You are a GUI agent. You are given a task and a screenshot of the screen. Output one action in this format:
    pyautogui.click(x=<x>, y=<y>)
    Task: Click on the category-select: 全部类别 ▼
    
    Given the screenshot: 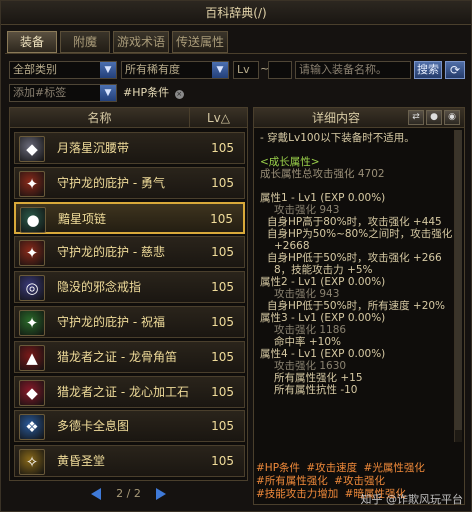 What is the action you would take?
    pyautogui.click(x=63, y=70)
    